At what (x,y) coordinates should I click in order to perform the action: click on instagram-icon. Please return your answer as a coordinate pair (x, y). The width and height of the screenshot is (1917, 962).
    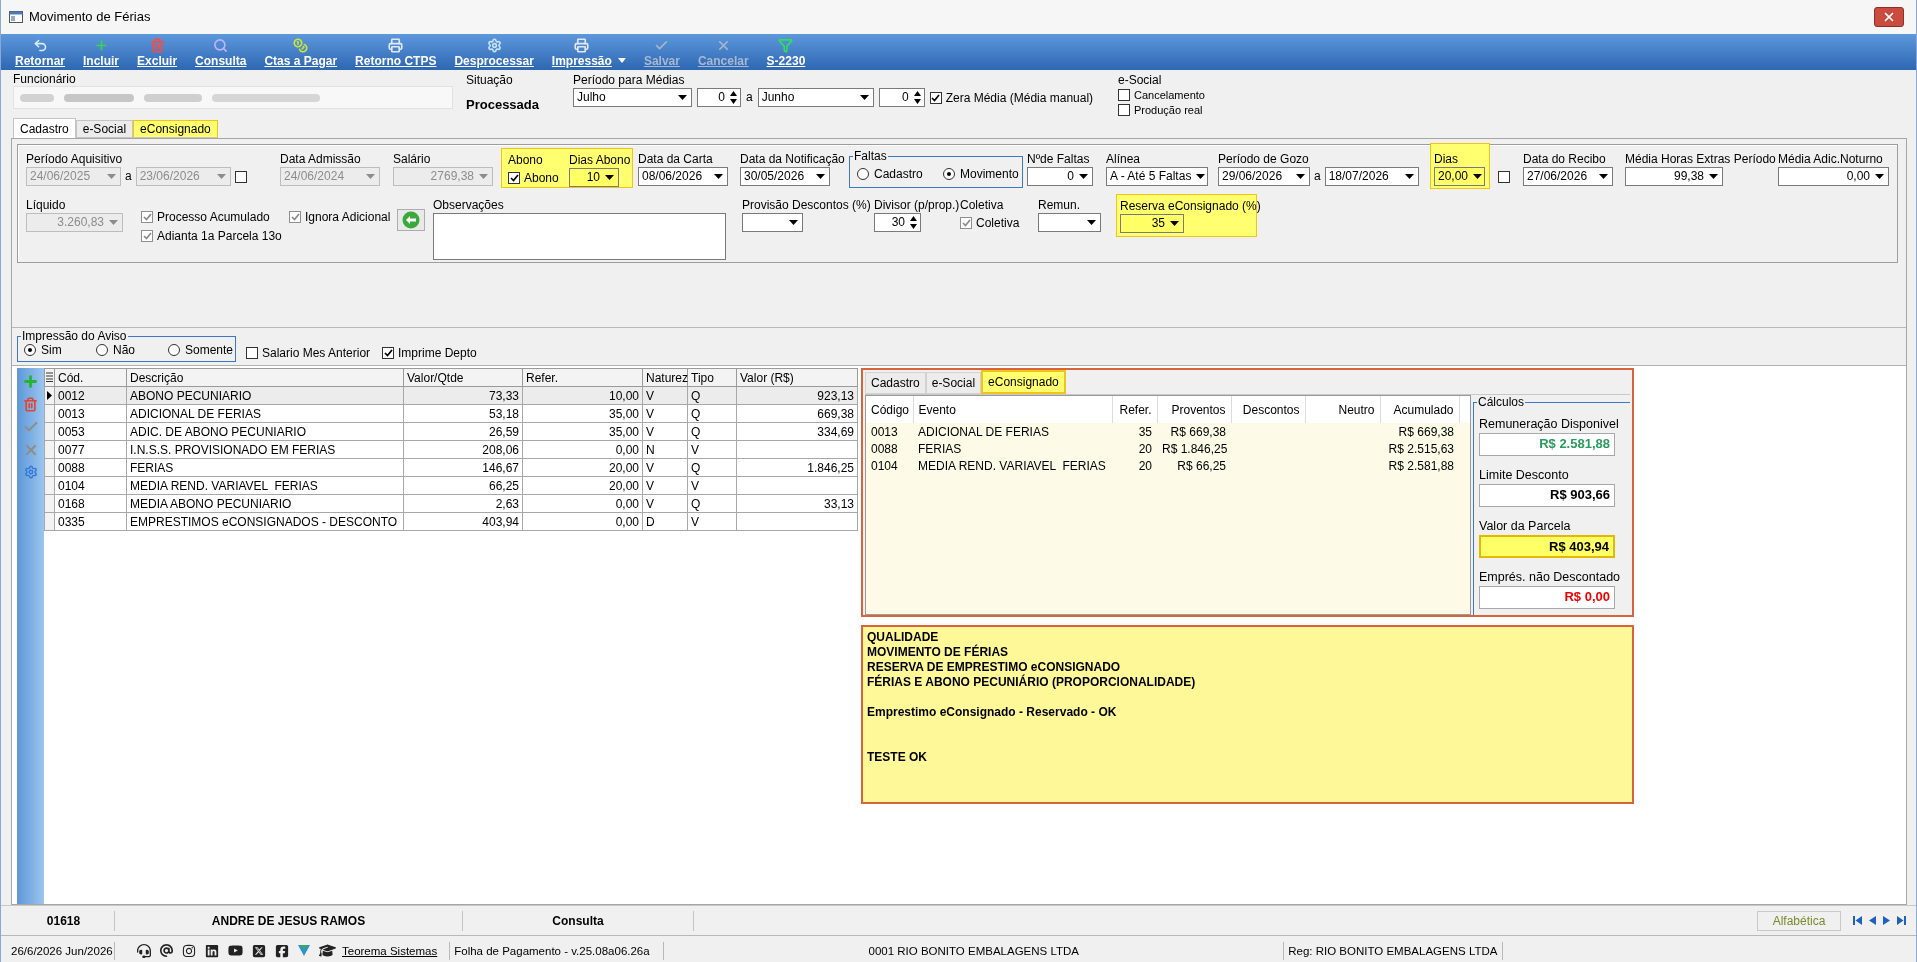
    Looking at the image, I should click on (189, 950).